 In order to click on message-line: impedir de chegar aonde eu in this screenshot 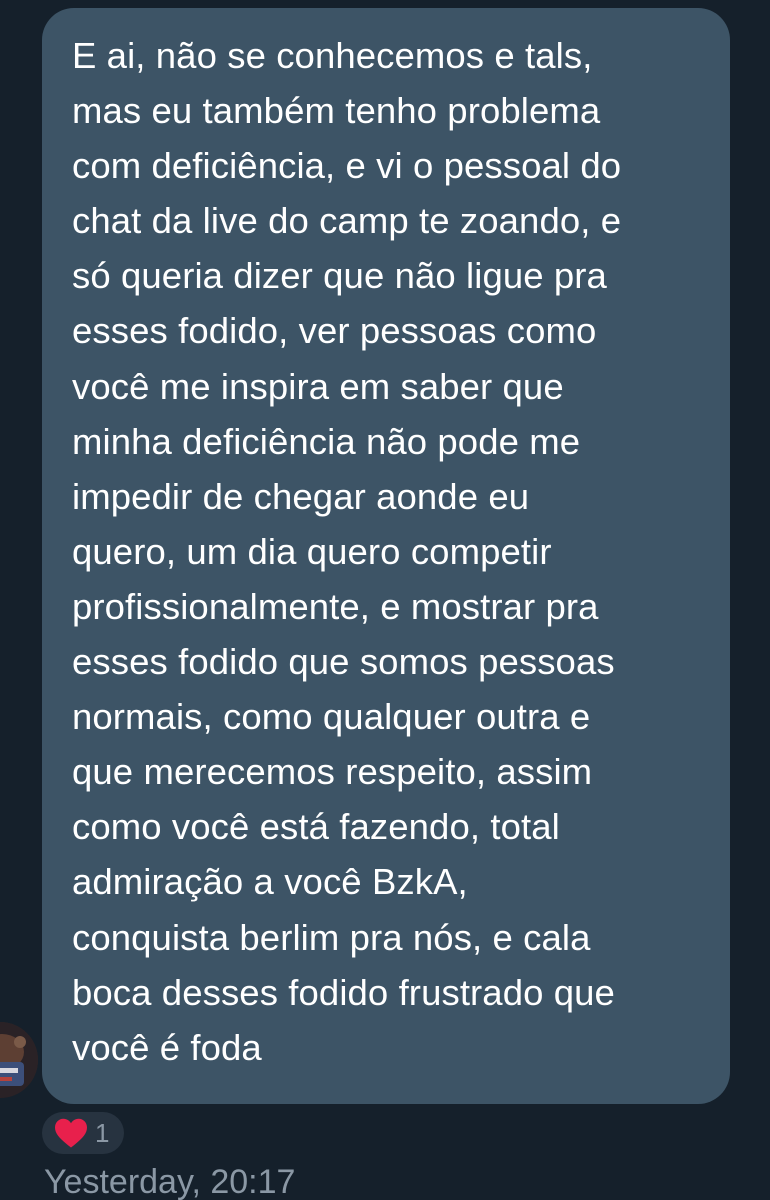, I will do `click(301, 496)`.